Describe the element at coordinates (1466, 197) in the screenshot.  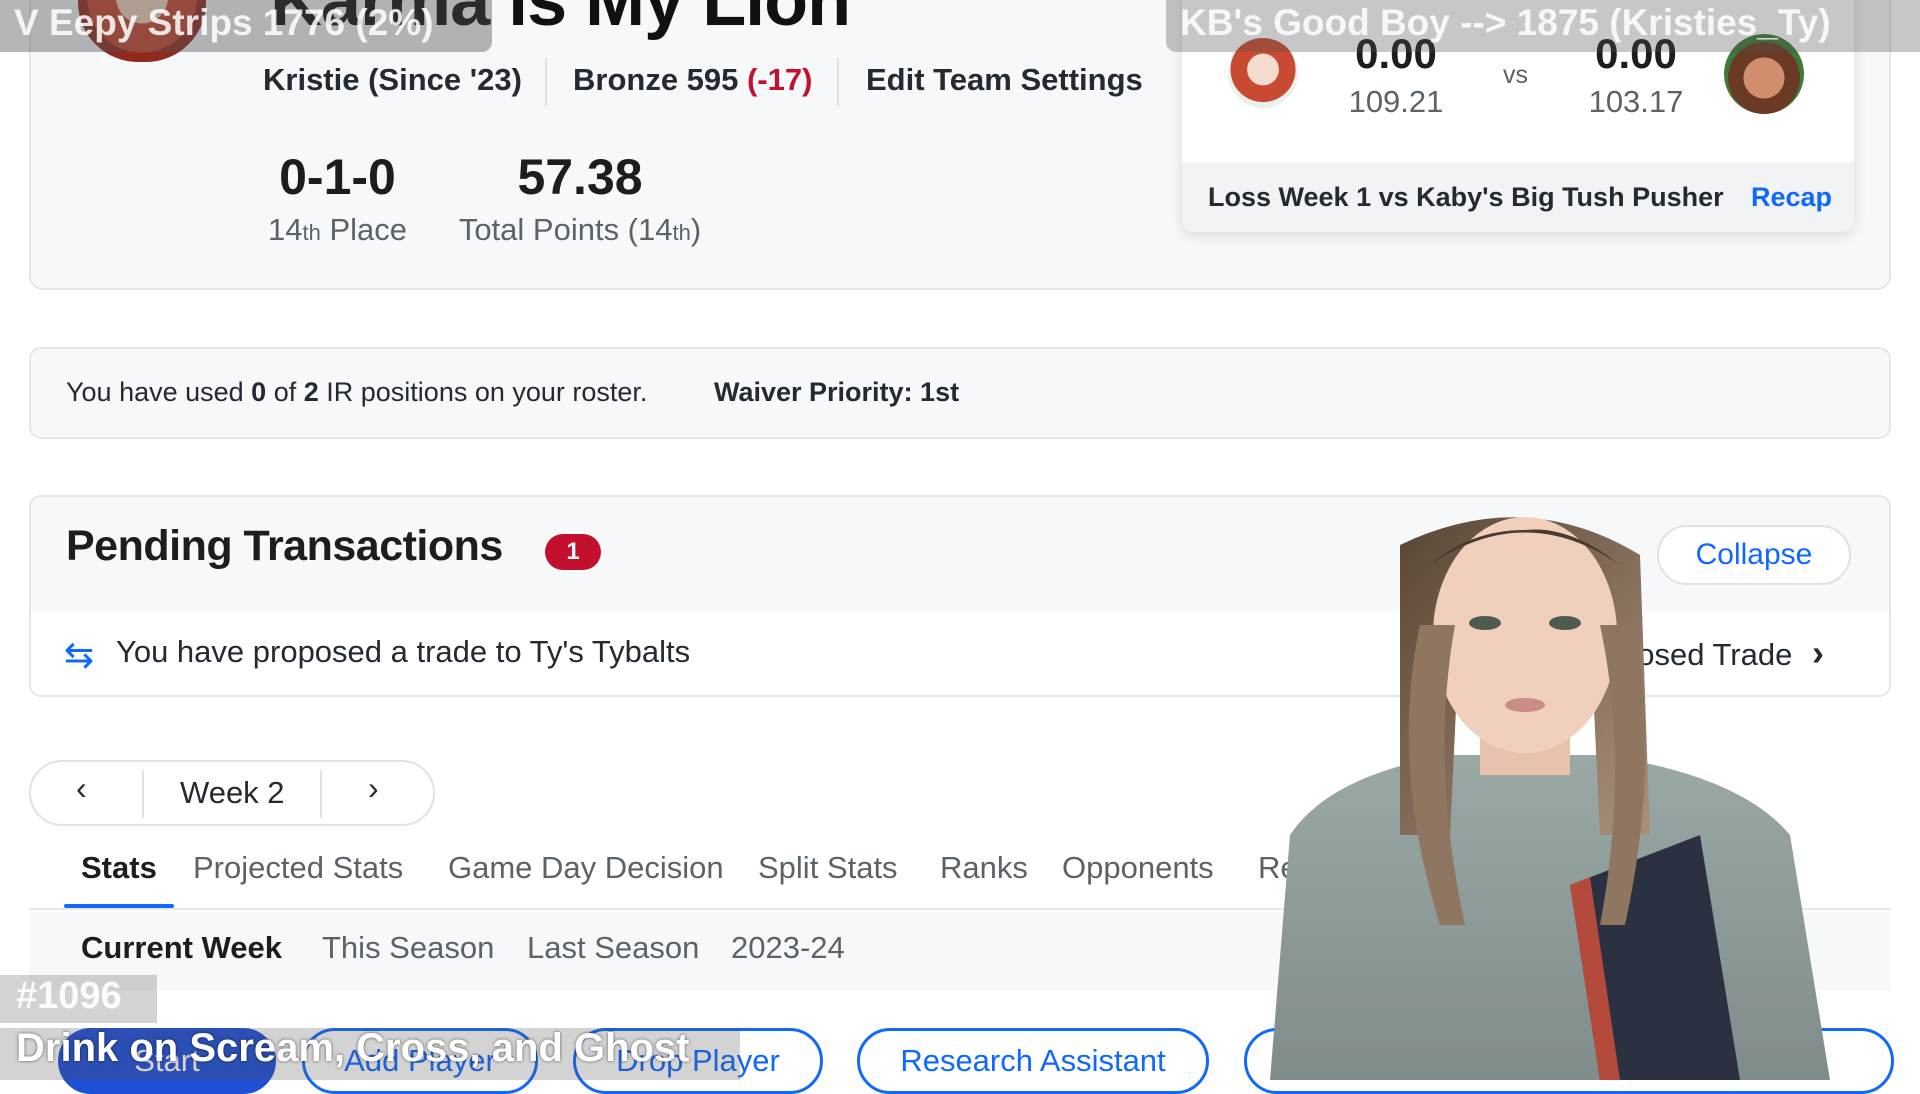
I see `last-result: Loss Week 1 vs Kaby's Big Tush Pusher` at that location.